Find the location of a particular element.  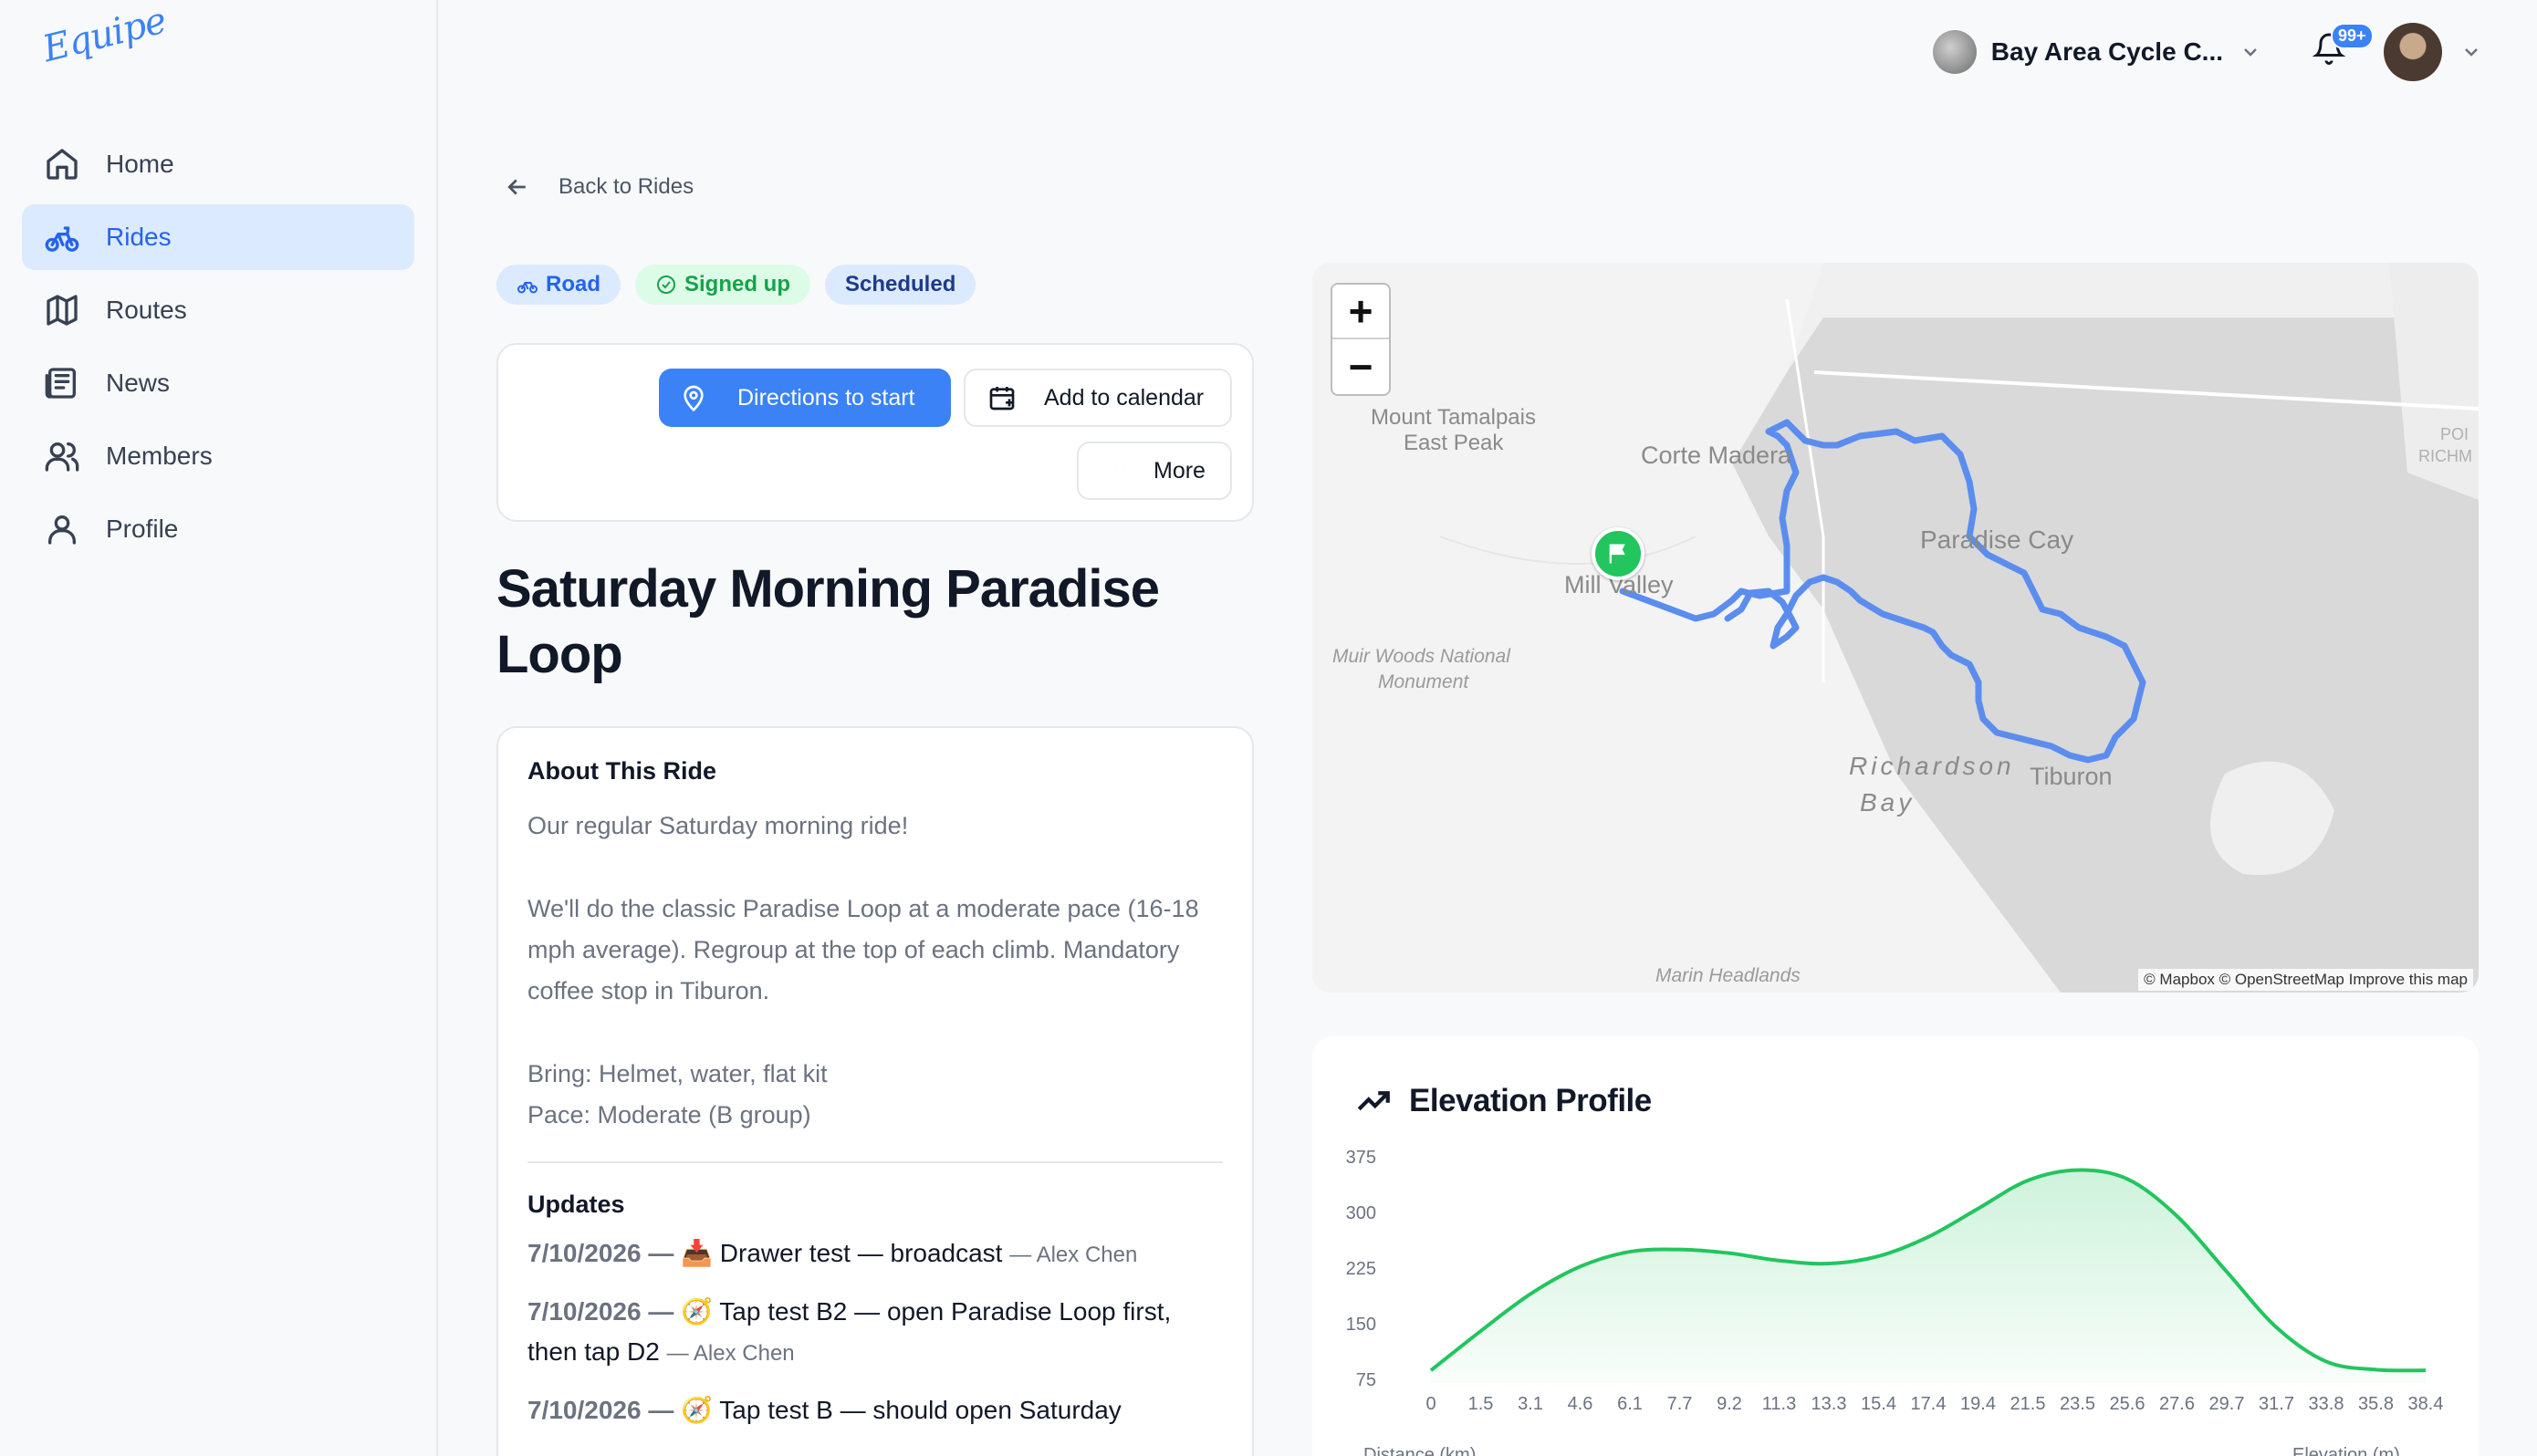

calendar-plus-icon is located at coordinates (1002, 399).